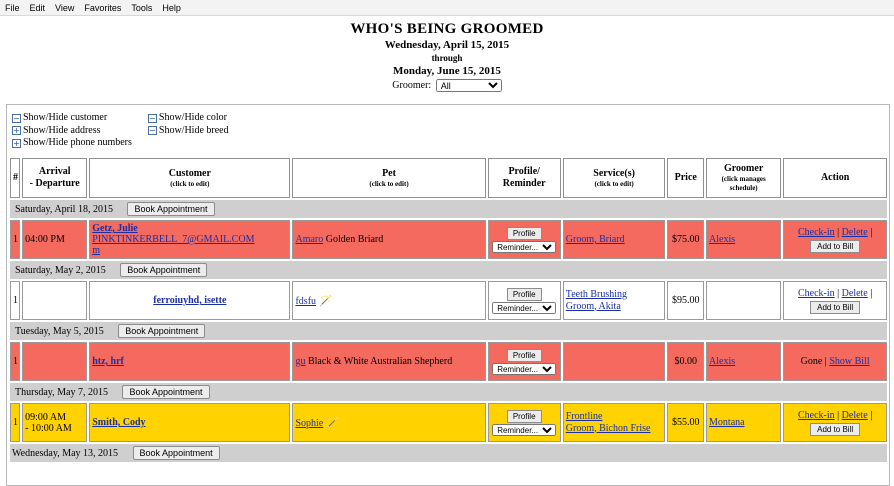  I want to click on col-profile: Profile/Reminder, so click(524, 178).